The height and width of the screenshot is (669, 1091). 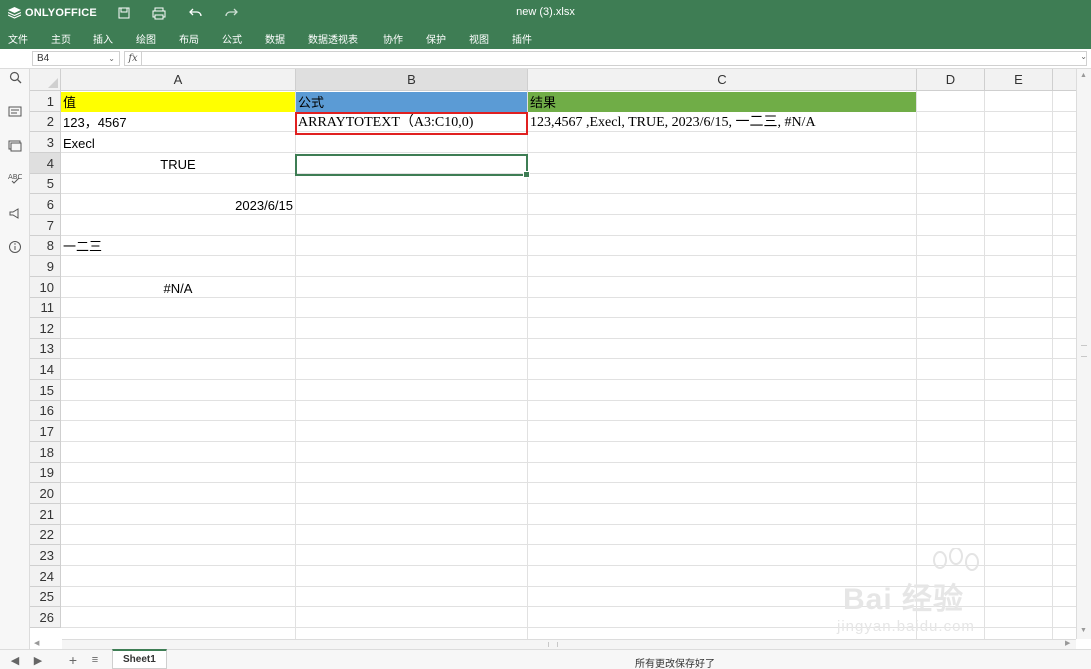 What do you see at coordinates (45, 514) in the screenshot?
I see `row-header-21: 21` at bounding box center [45, 514].